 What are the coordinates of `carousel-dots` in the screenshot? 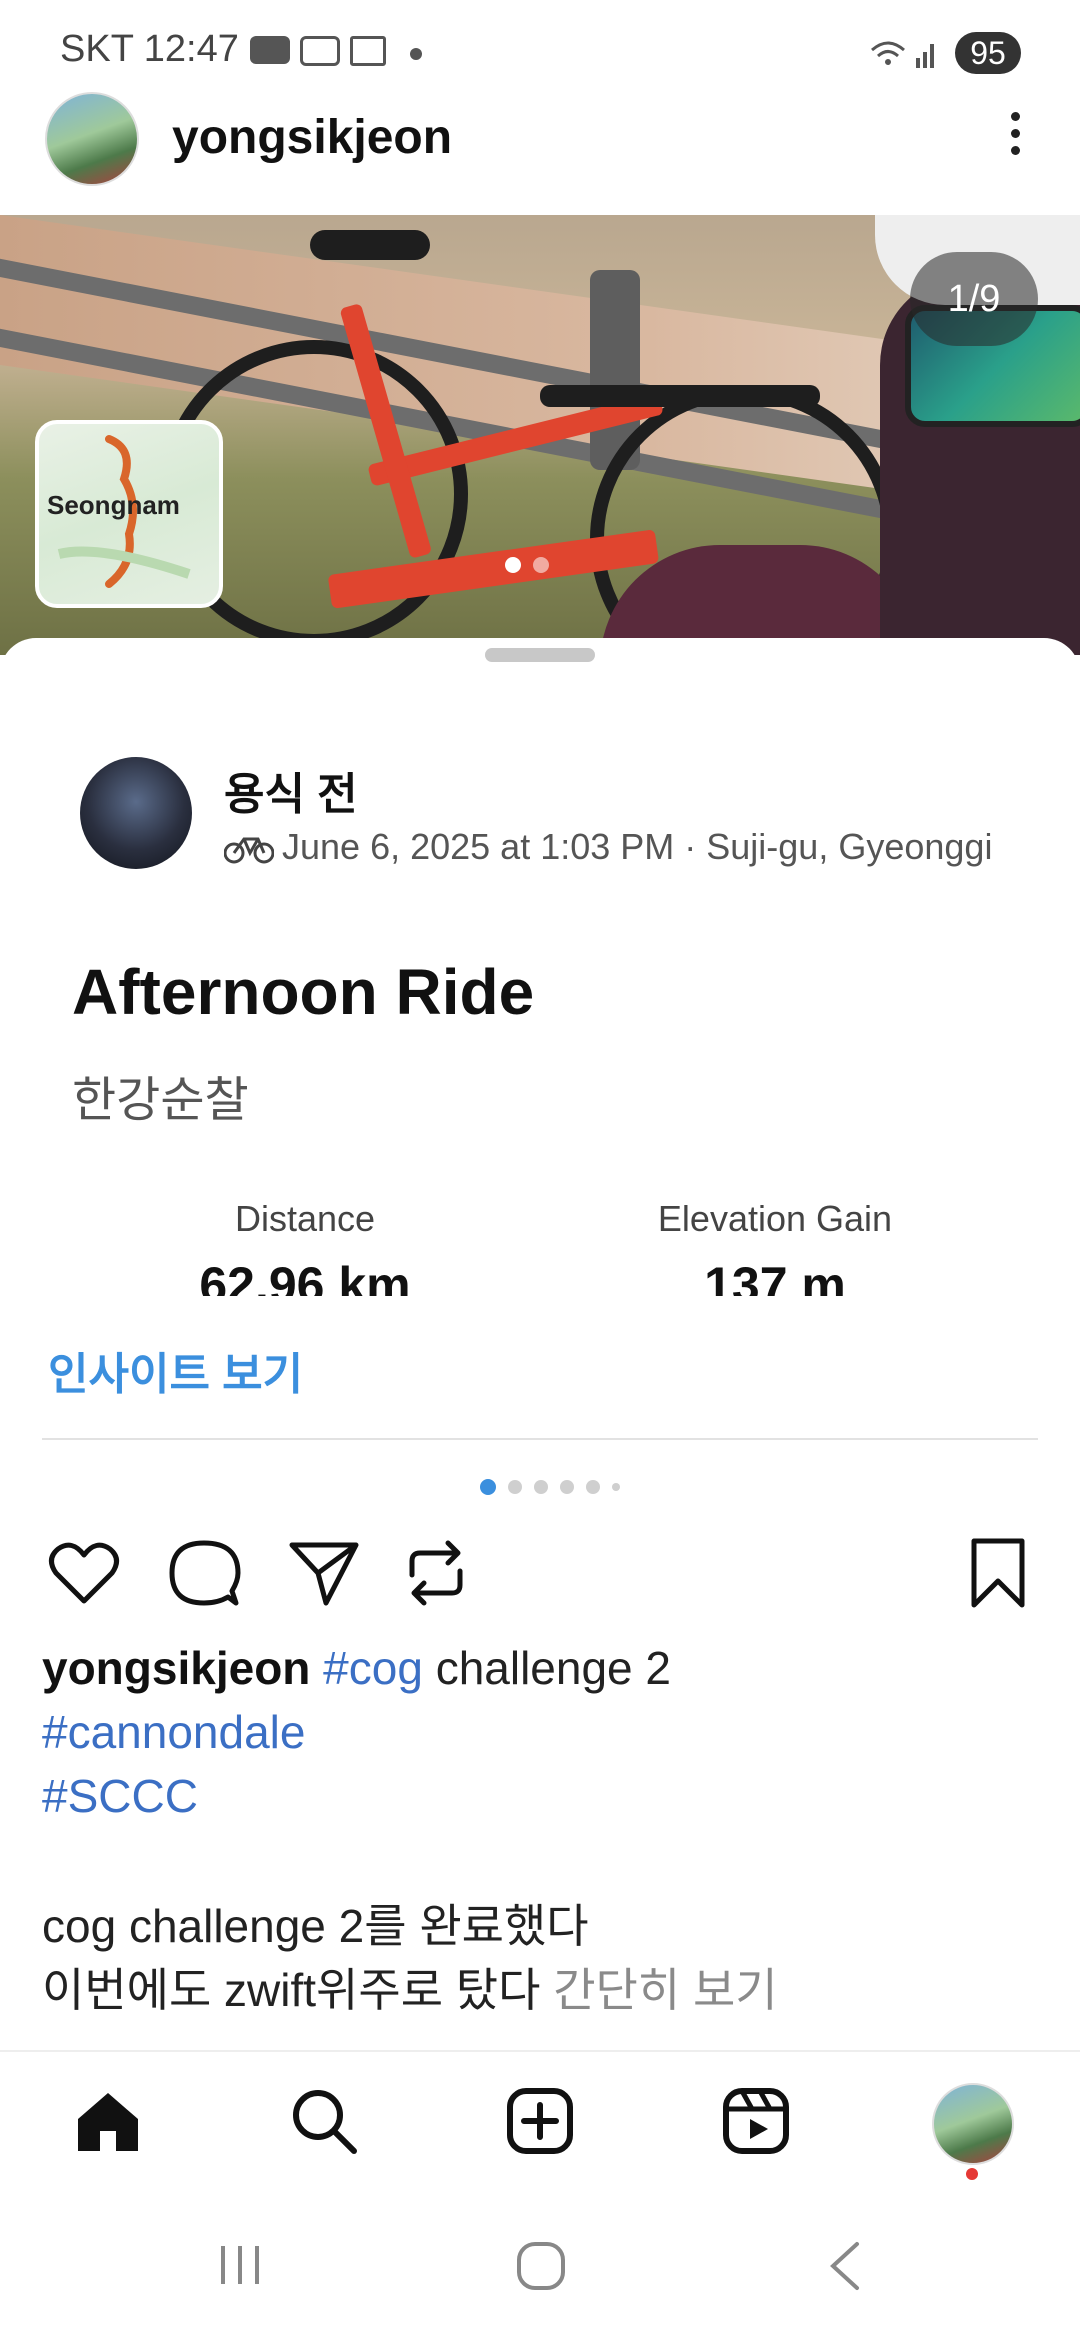 It's located at (556, 1487).